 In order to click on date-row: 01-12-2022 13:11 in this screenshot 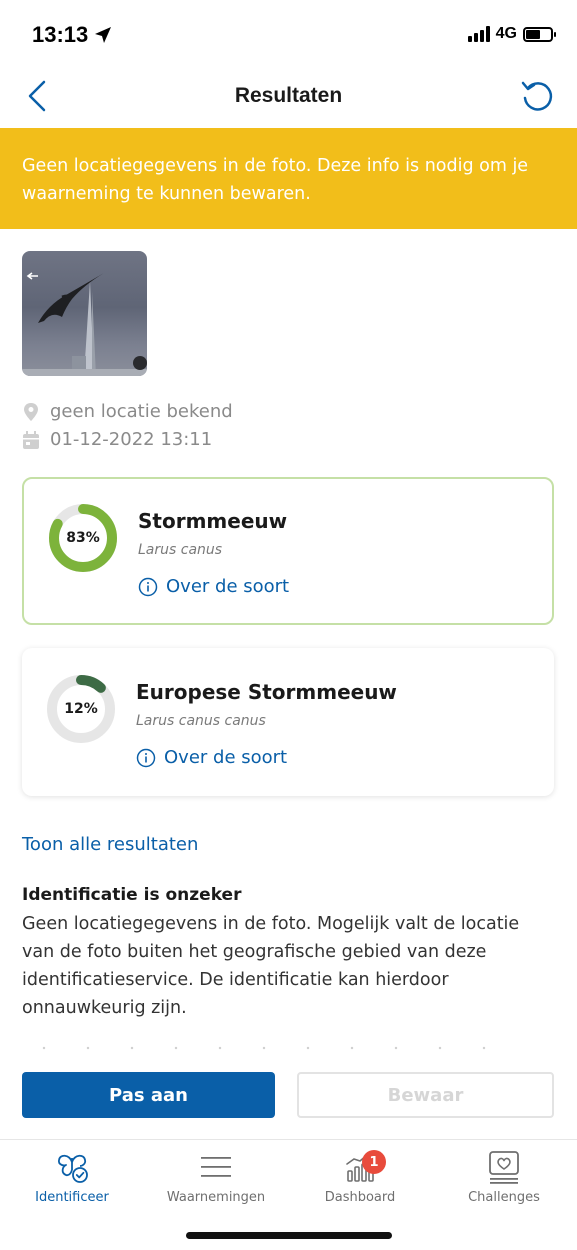, I will do `click(117, 439)`.